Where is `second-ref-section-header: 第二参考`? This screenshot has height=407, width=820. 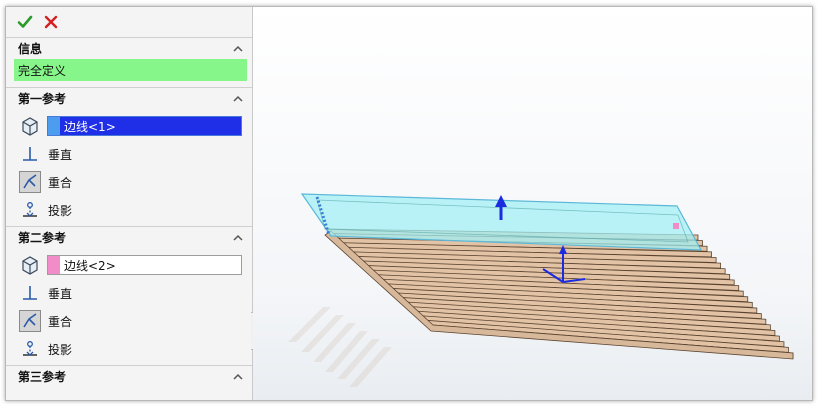
second-ref-section-header: 第二参考 is located at coordinates (129, 236).